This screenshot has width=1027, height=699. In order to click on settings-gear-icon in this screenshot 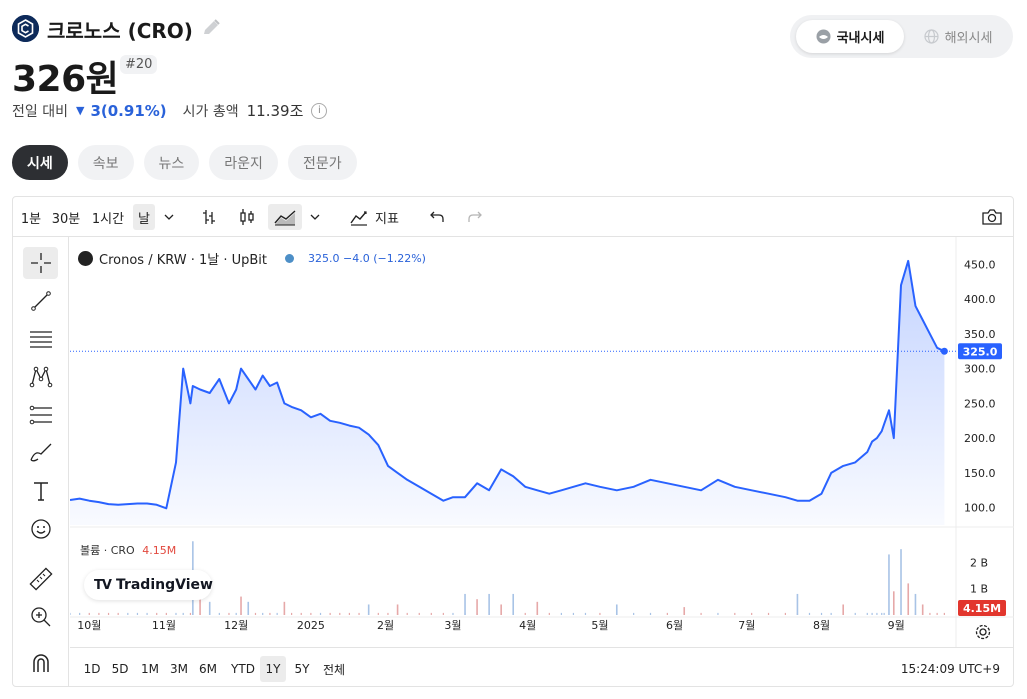, I will do `click(984, 633)`.